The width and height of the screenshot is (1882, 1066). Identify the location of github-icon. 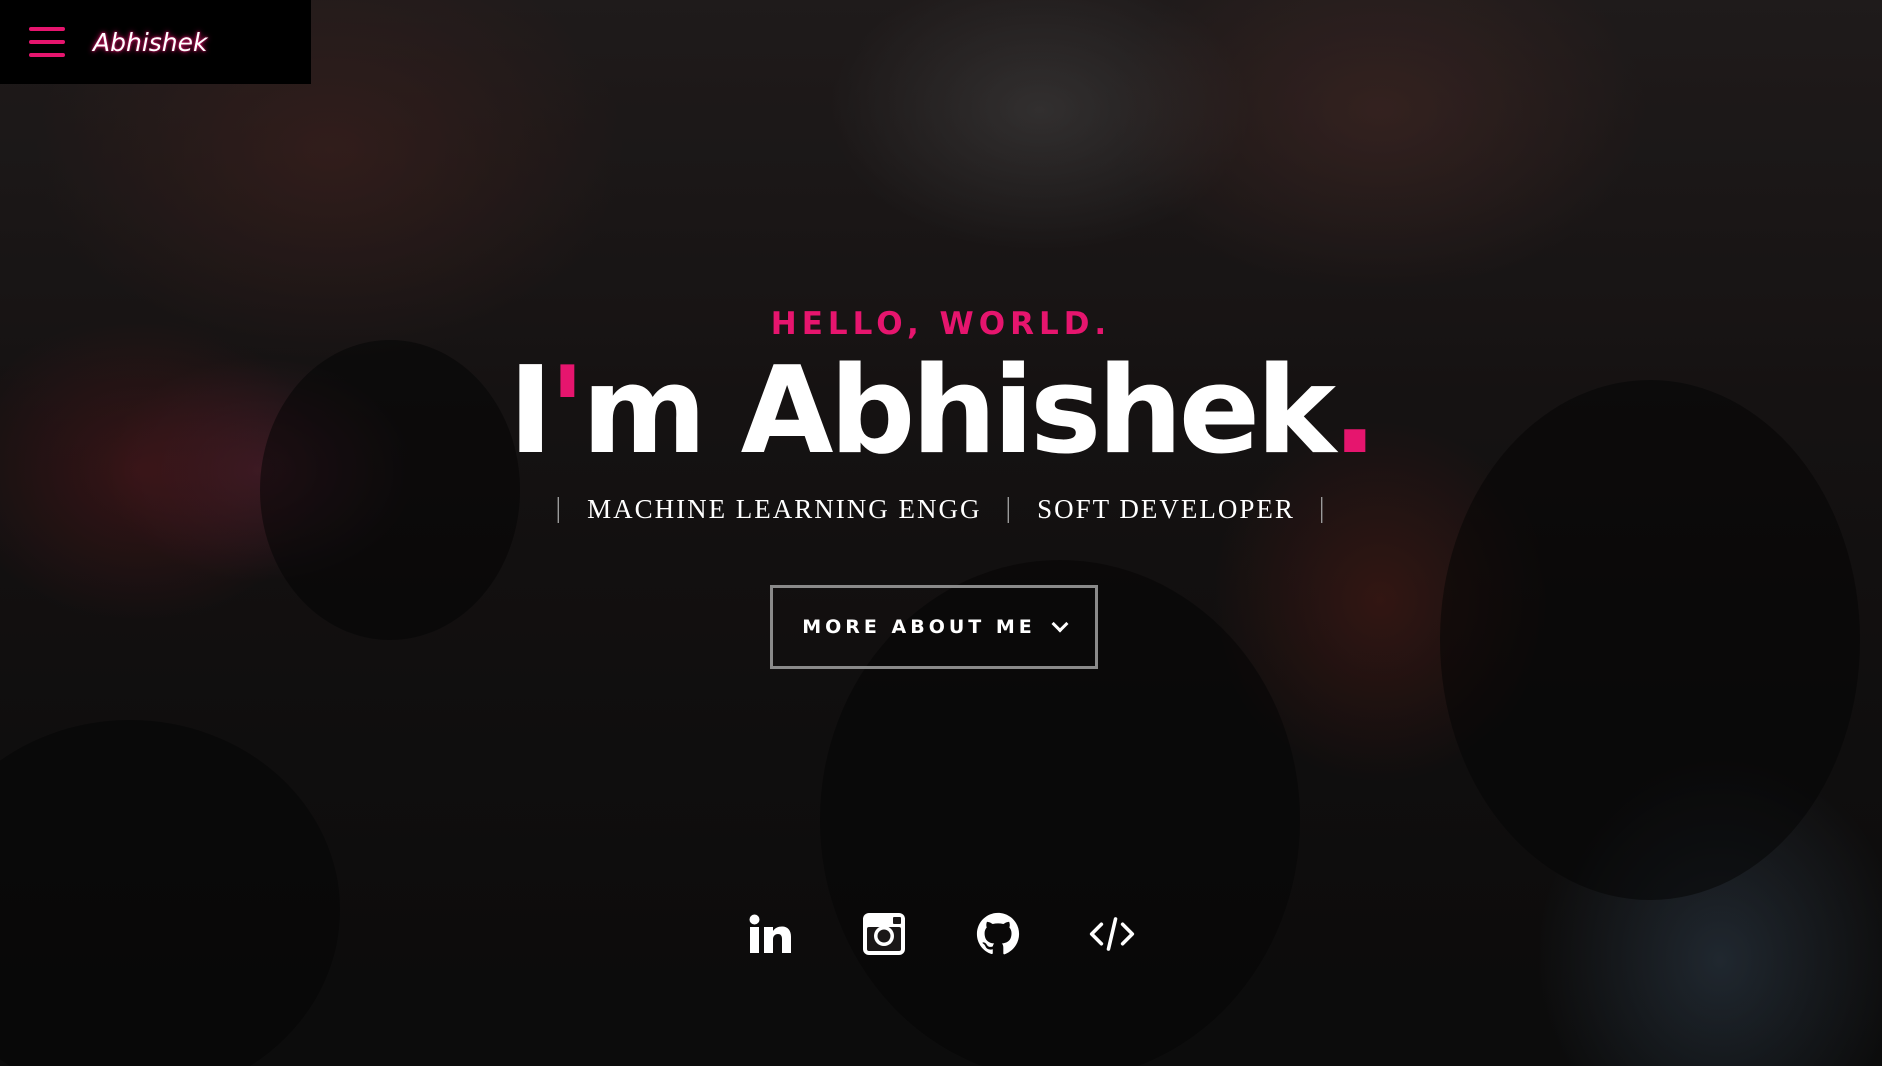
(998, 934).